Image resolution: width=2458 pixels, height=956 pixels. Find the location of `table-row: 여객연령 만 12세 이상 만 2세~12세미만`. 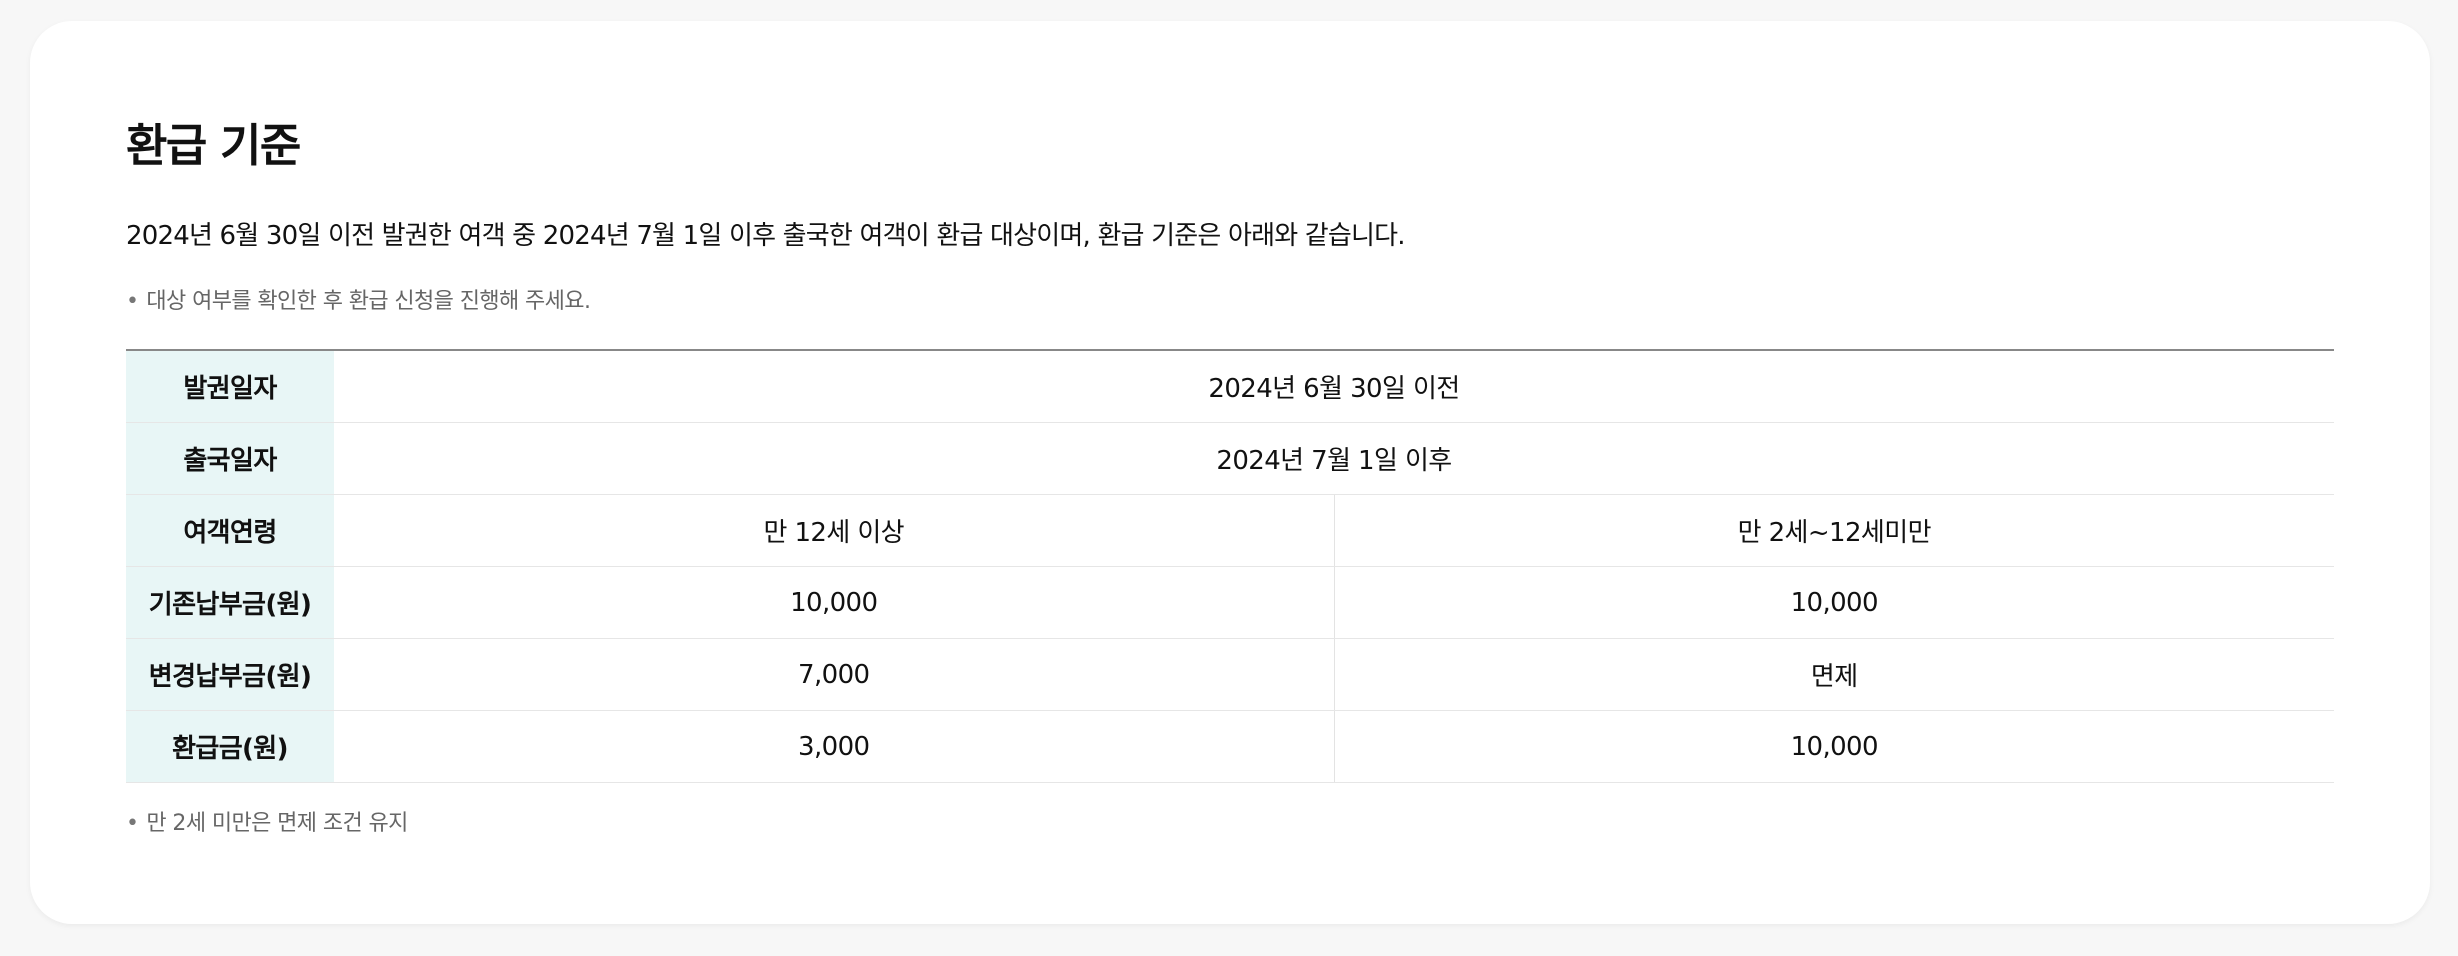

table-row: 여객연령 만 12세 이상 만 2세~12세미만 is located at coordinates (1230, 530).